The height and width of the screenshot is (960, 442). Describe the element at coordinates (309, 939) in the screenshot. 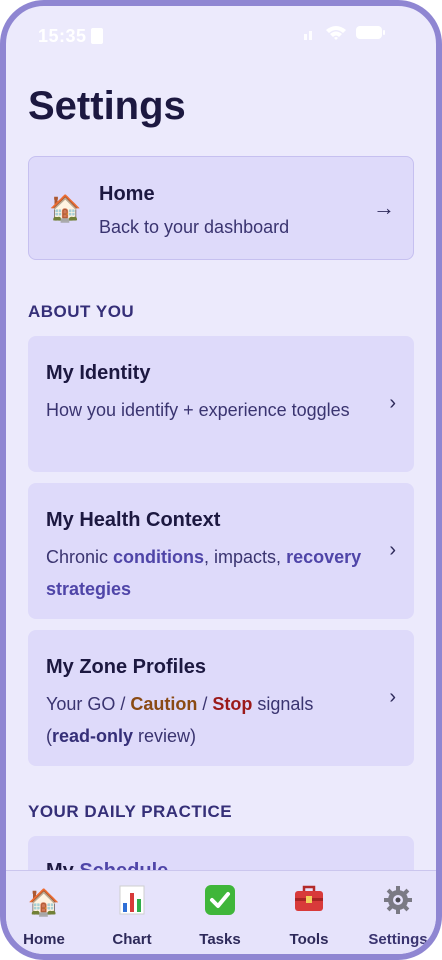

I see `tab-tools-label: Tools` at that location.